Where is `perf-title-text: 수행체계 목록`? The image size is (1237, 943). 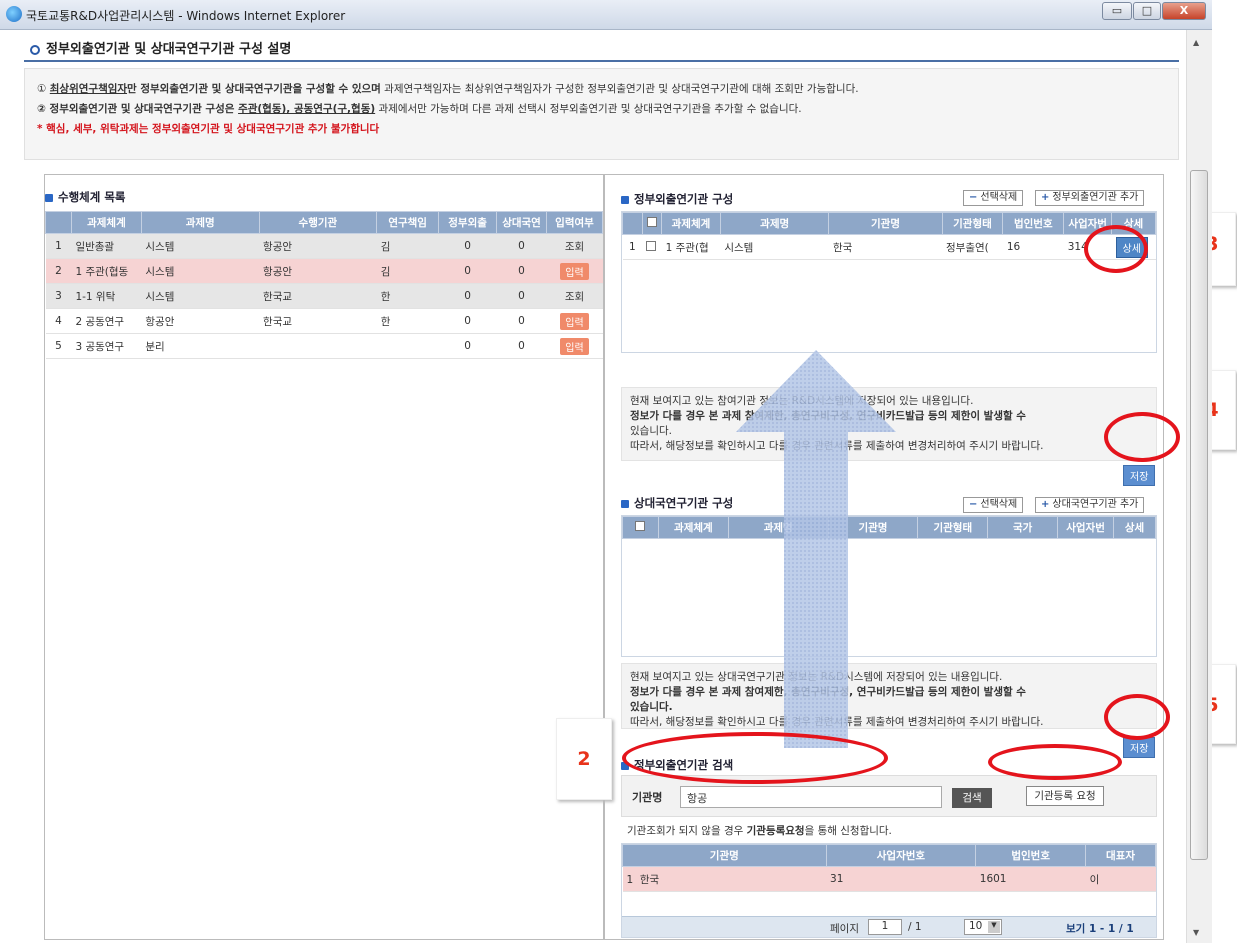
perf-title-text: 수행체계 목록 is located at coordinates (92, 197).